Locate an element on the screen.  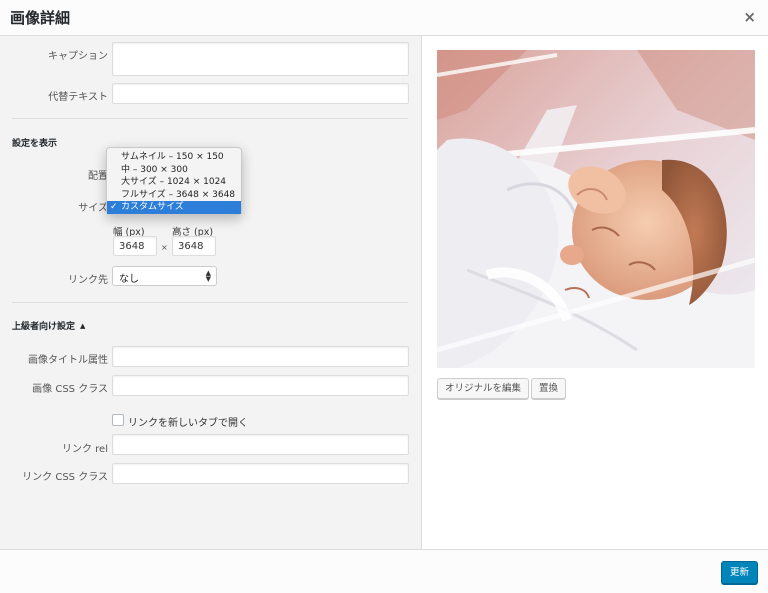
size-option-full: フルサイズ – 3648 × 3648 is located at coordinates (174, 195).